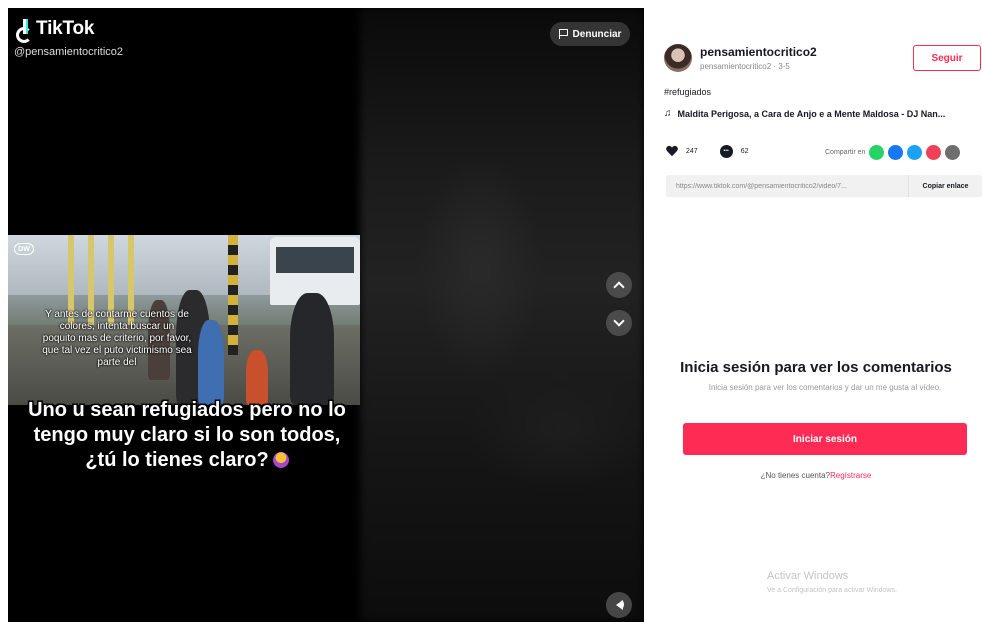 Image resolution: width=982 pixels, height=622 pixels. I want to click on heart-icon, so click(672, 151).